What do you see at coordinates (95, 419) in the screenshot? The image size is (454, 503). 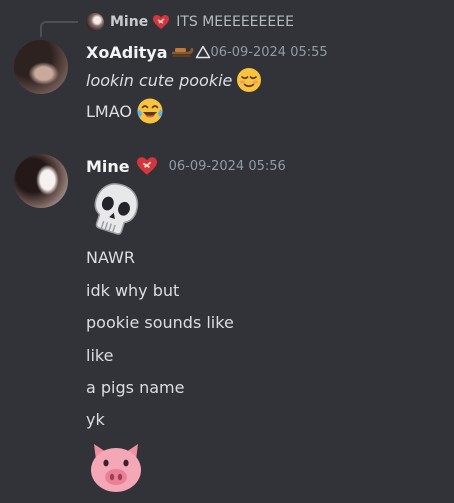 I see `message-text: yk` at bounding box center [95, 419].